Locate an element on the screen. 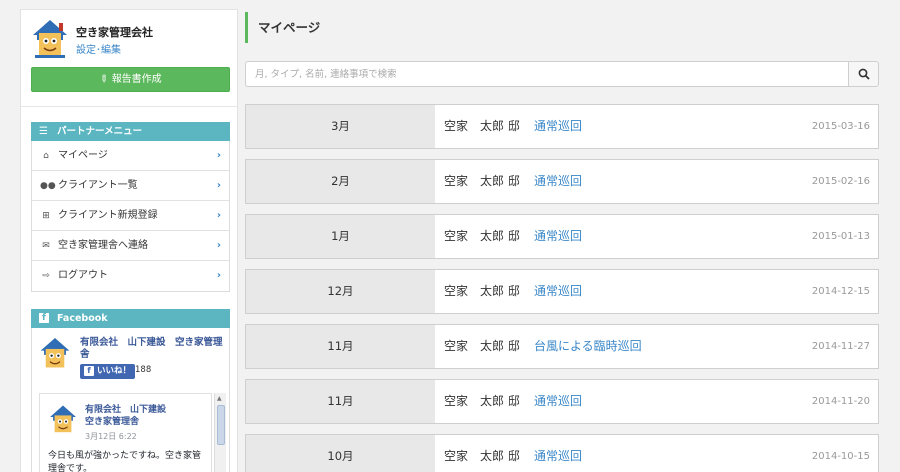  create-report-label: 報告書作成 is located at coordinates (136, 79).